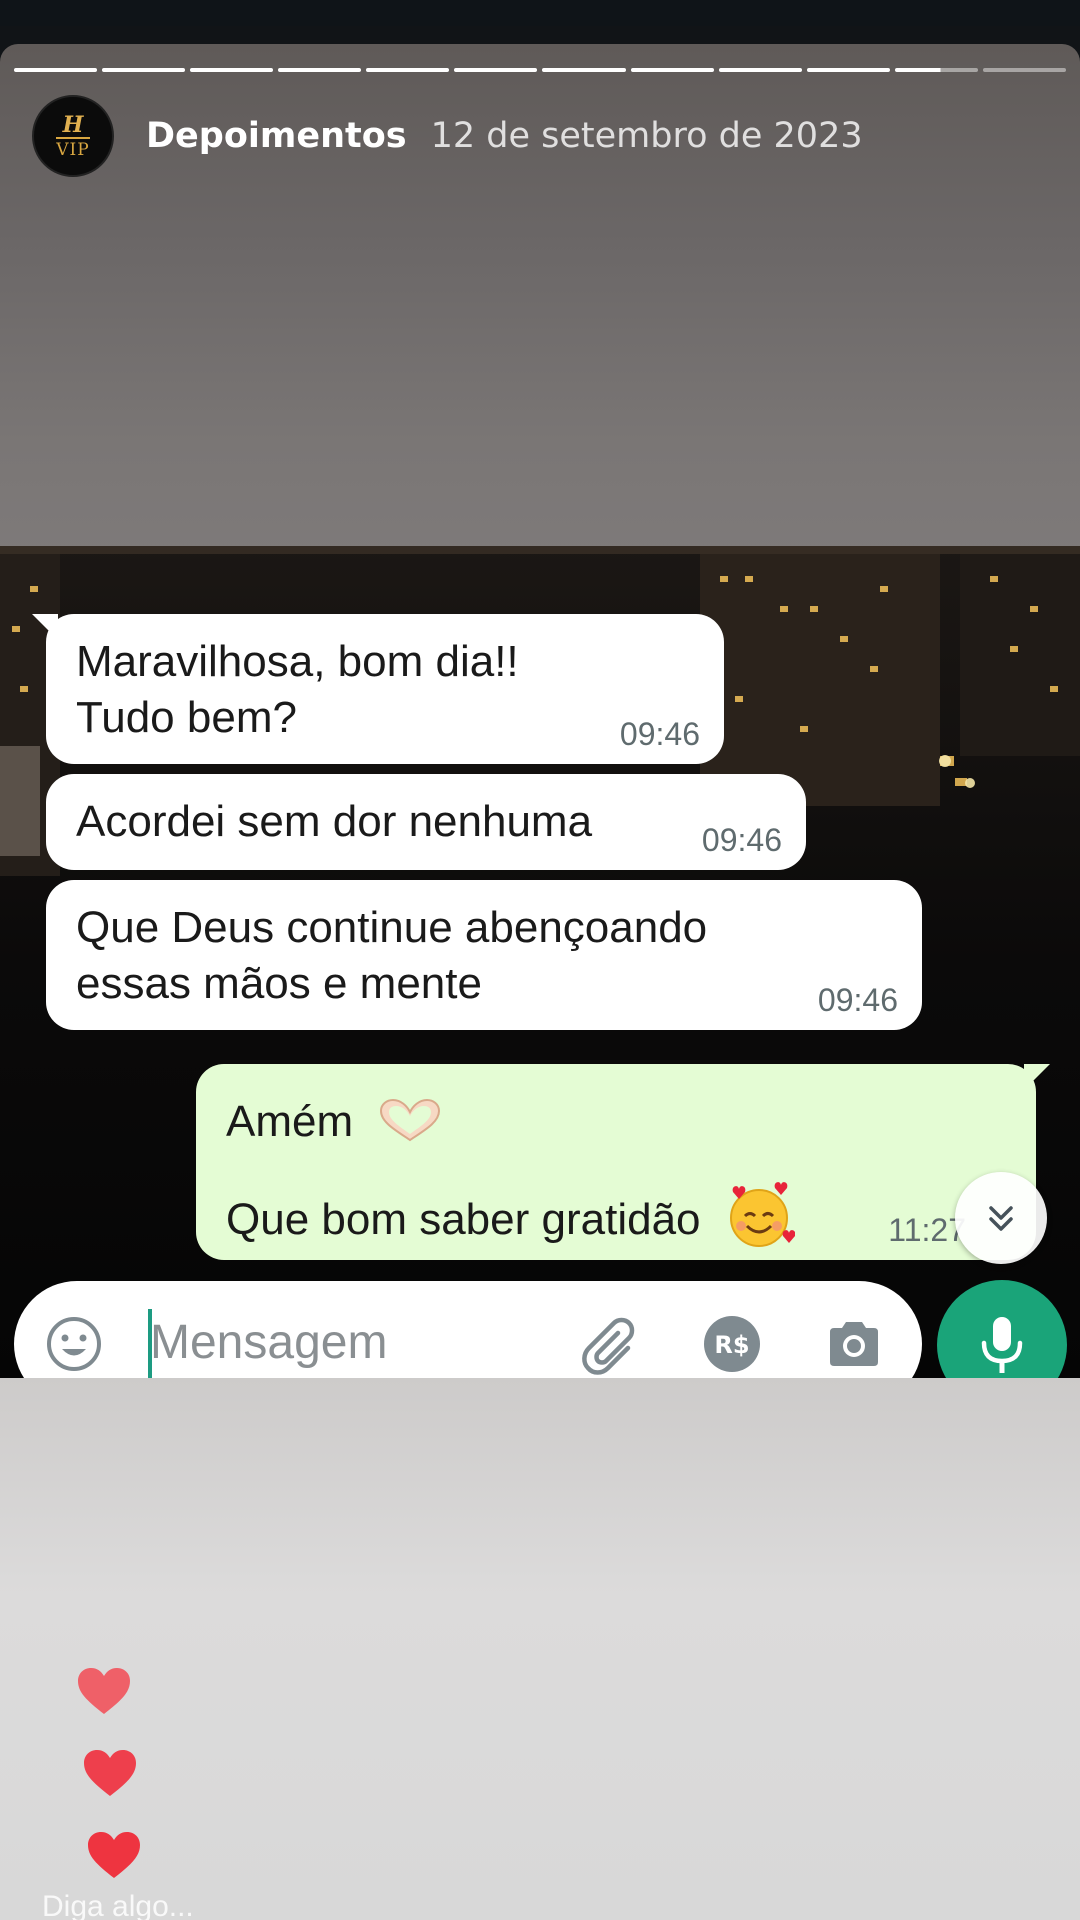  Describe the element at coordinates (276, 136) in the screenshot. I see `account-name: Depoimentos` at that location.